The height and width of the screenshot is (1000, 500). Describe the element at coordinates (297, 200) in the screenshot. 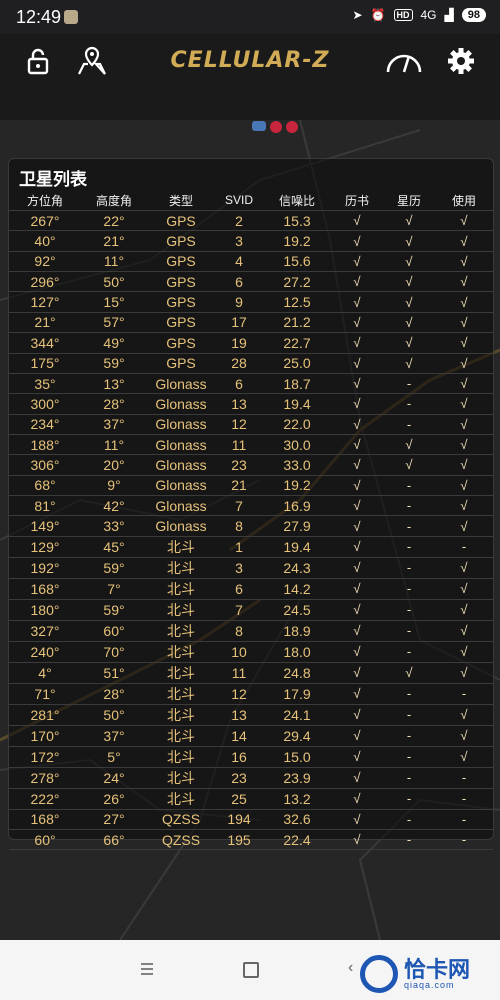

I see `column-header: 信噪比` at that location.